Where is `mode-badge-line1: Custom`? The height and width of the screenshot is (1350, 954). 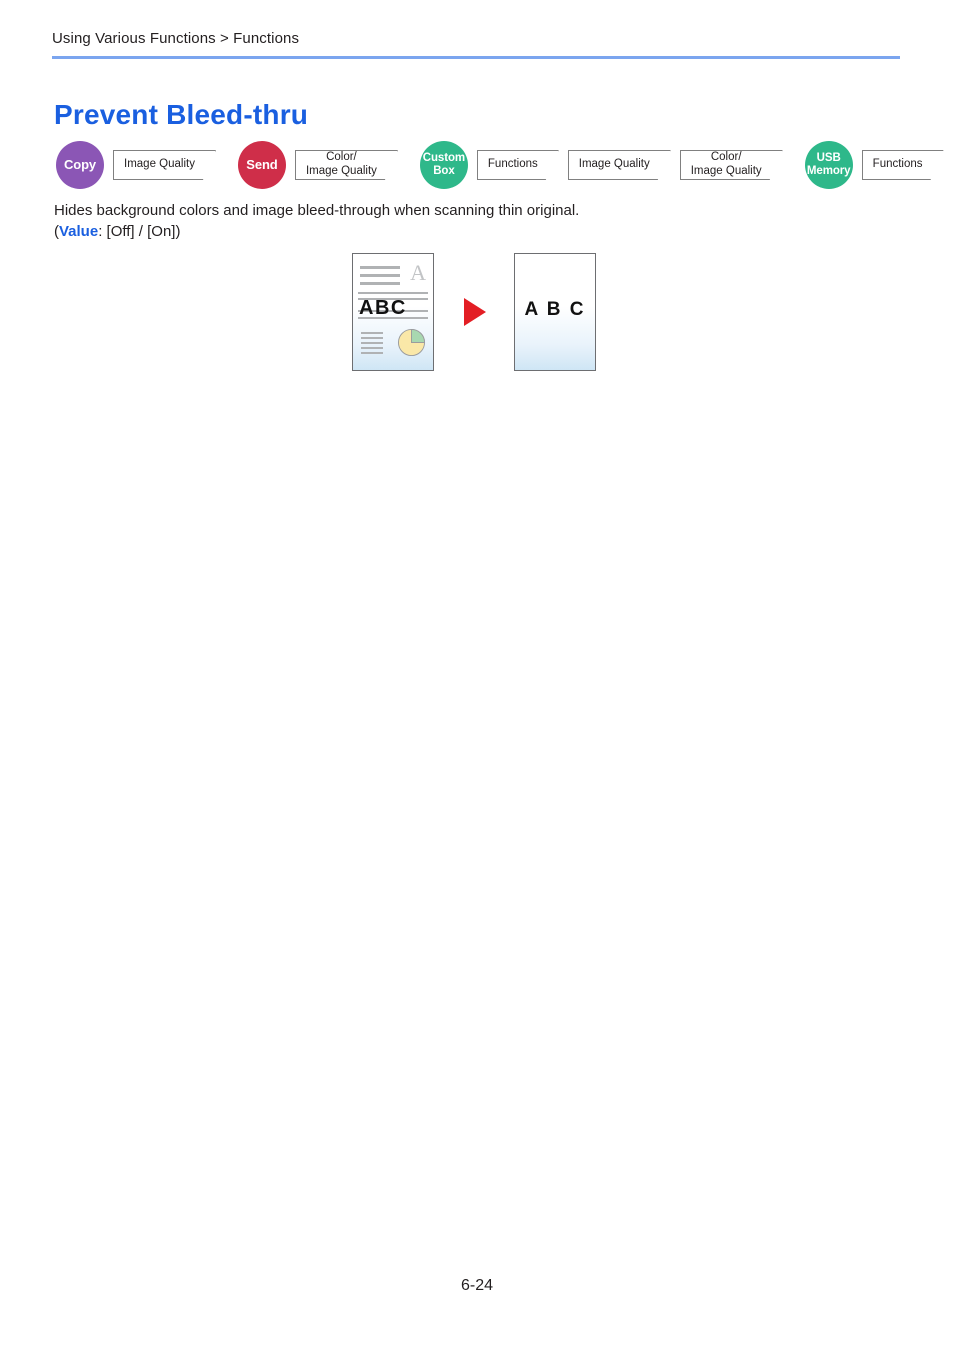 mode-badge-line1: Custom is located at coordinates (444, 158).